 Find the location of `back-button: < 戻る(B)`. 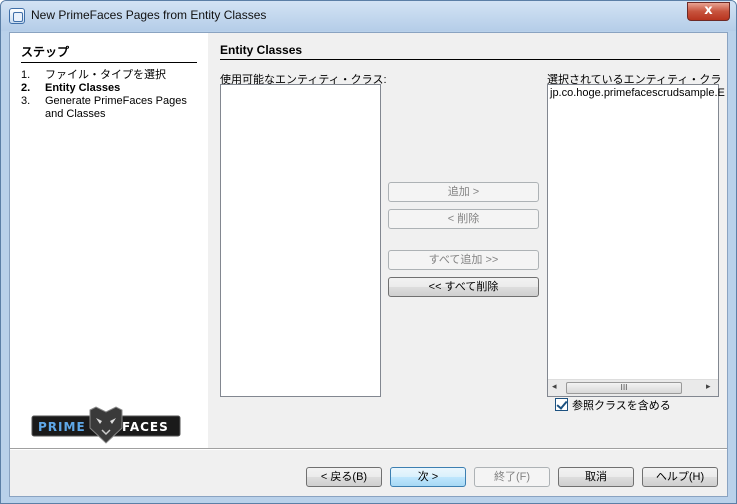

back-button: < 戻る(B) is located at coordinates (344, 477).